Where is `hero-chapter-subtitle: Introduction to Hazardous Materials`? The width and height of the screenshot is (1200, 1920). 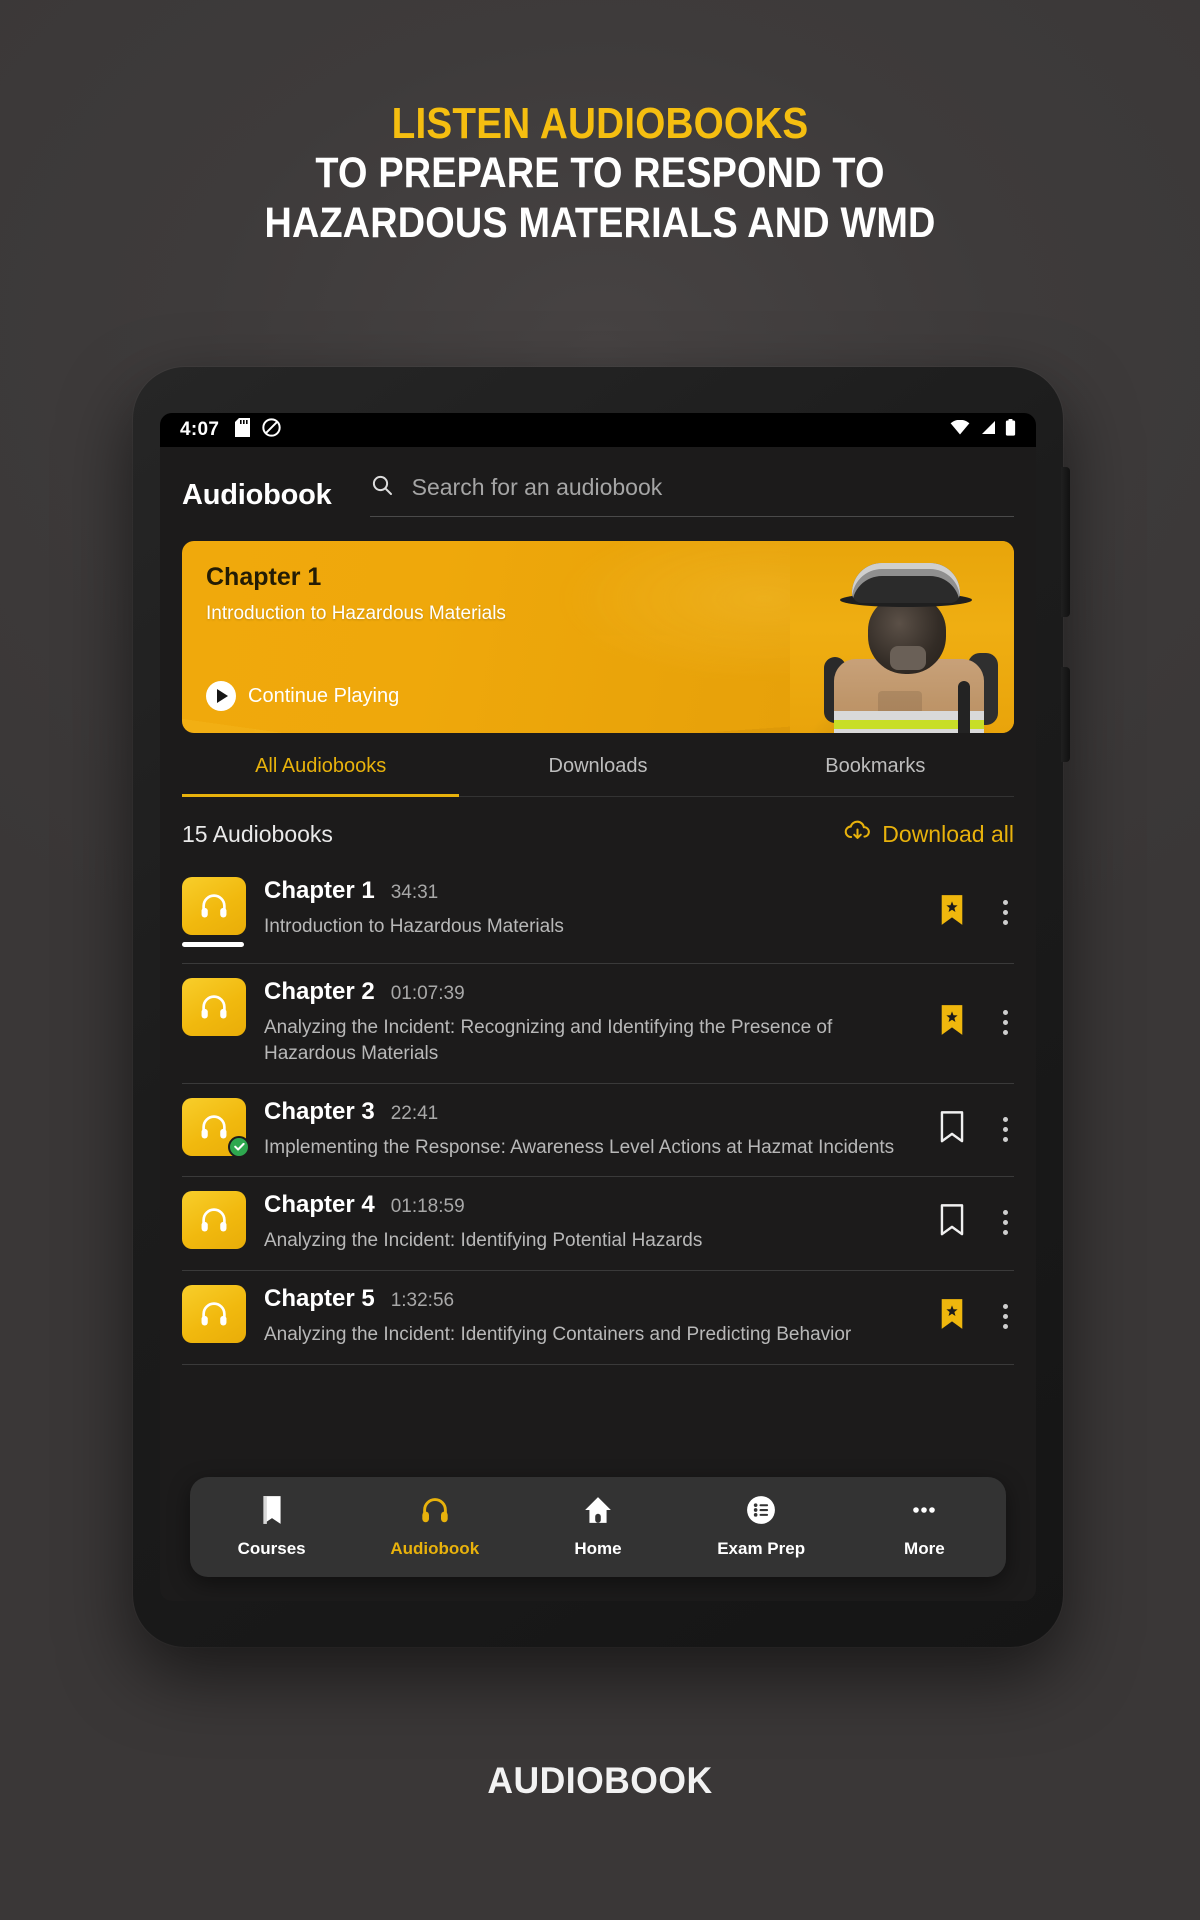 hero-chapter-subtitle: Introduction to Hazardous Materials is located at coordinates (356, 613).